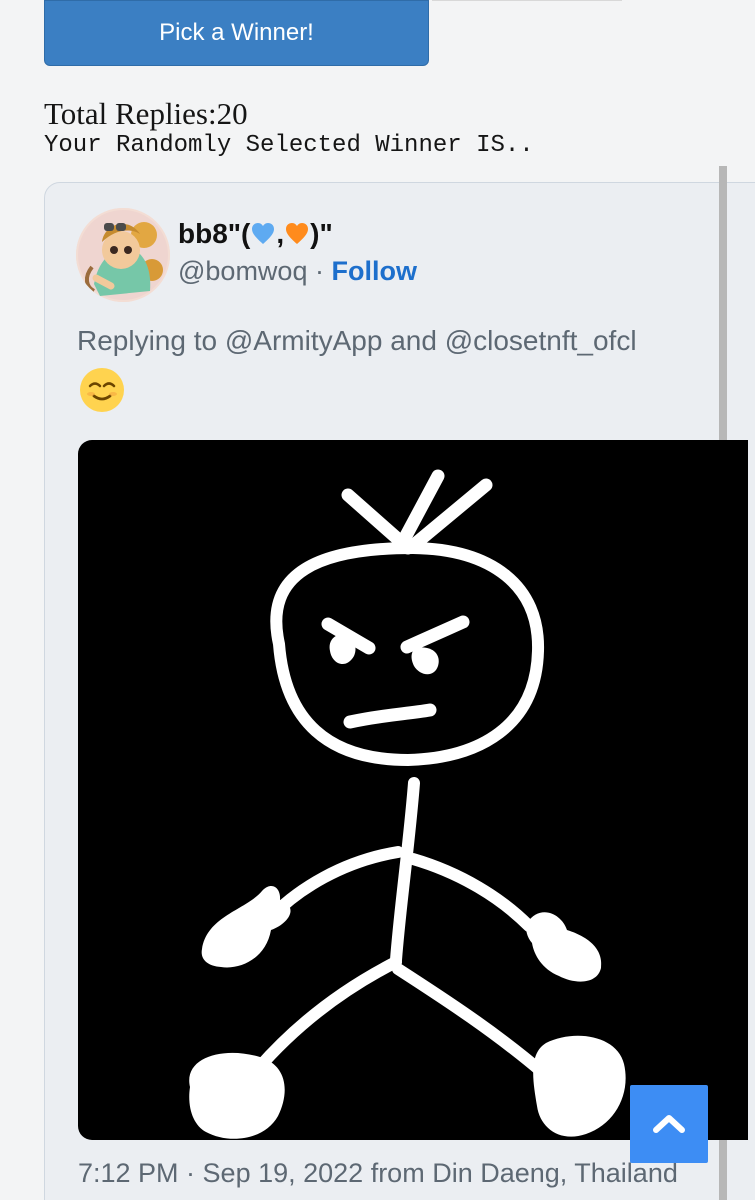 The height and width of the screenshot is (1200, 755). What do you see at coordinates (146, 113) in the screenshot?
I see `total-replies-text: Total Replies:20` at bounding box center [146, 113].